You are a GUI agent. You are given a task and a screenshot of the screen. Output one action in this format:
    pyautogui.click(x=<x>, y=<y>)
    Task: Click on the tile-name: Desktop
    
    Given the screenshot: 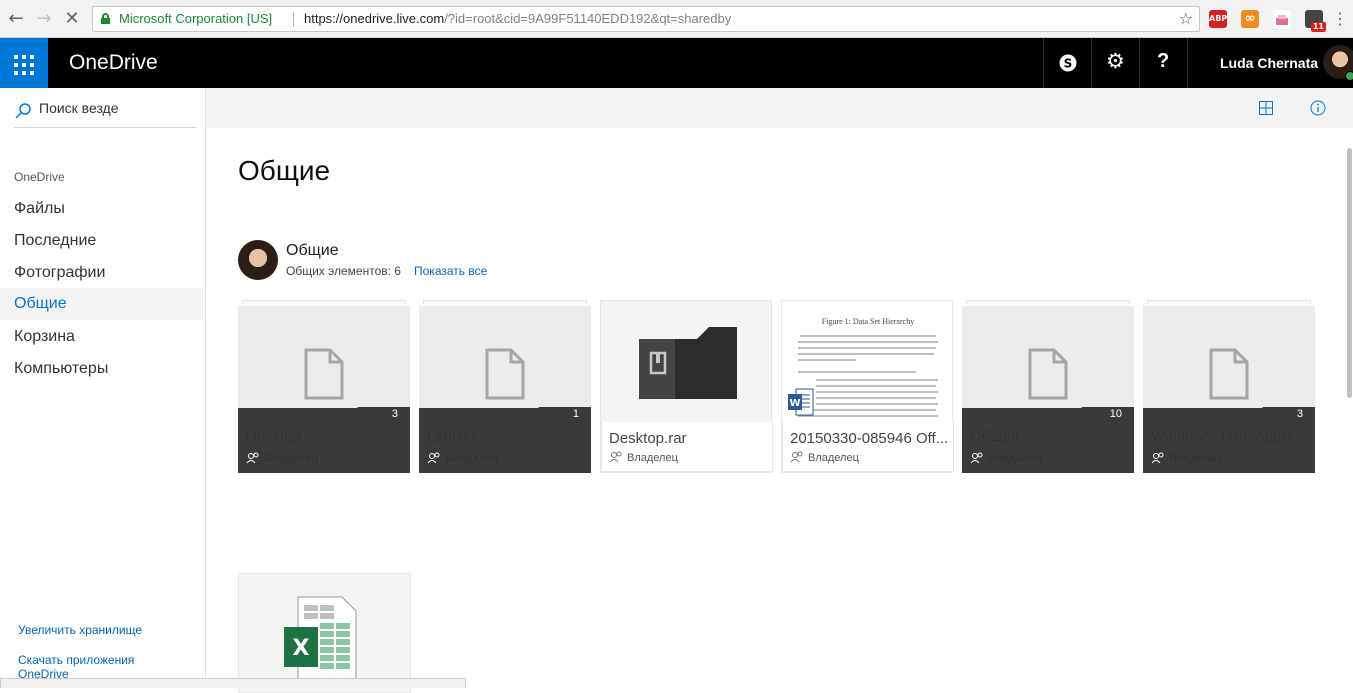 What is the action you would take?
    pyautogui.click(x=274, y=436)
    